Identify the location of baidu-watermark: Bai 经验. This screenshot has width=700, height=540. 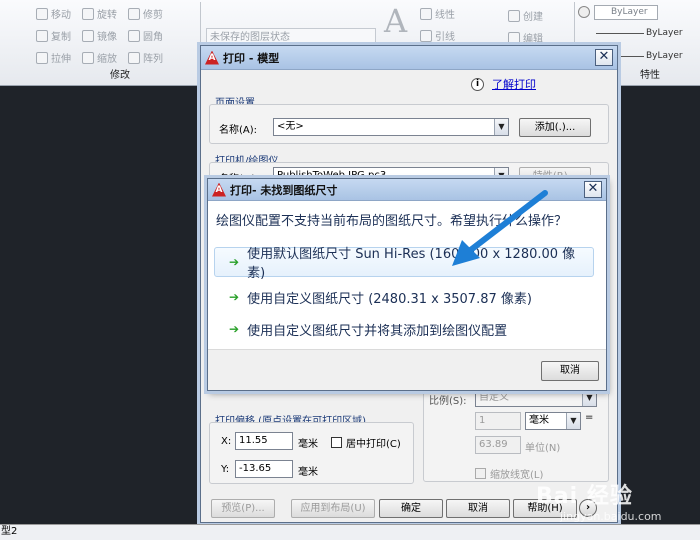
(584, 496).